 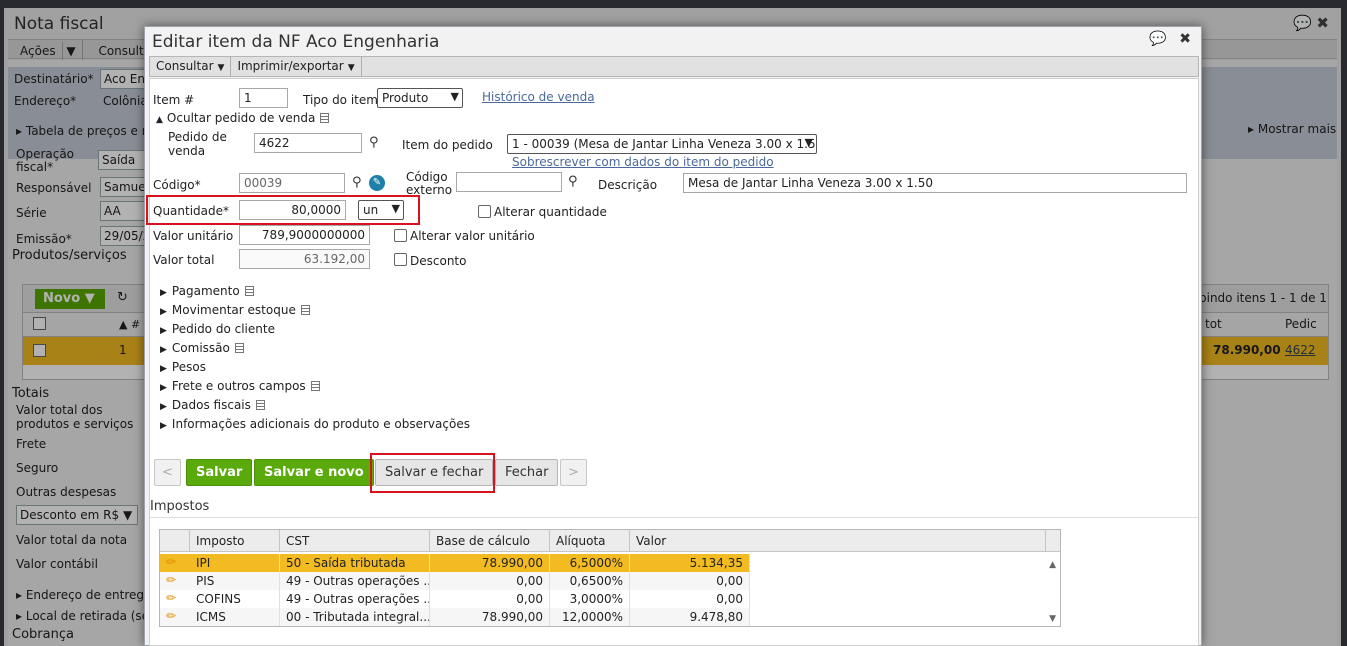 What do you see at coordinates (292, 210) in the screenshot?
I see `quantidade-field: 80,0000` at bounding box center [292, 210].